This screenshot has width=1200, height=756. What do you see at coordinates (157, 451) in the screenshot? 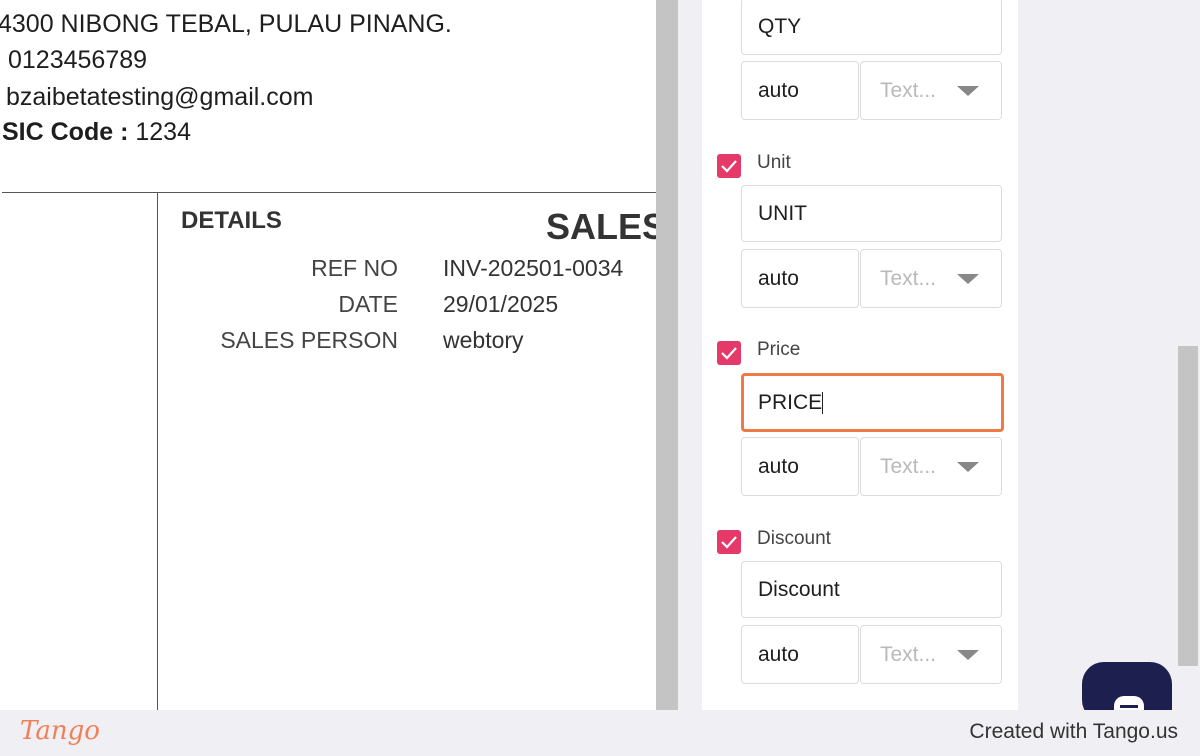
I see `table-divider` at bounding box center [157, 451].